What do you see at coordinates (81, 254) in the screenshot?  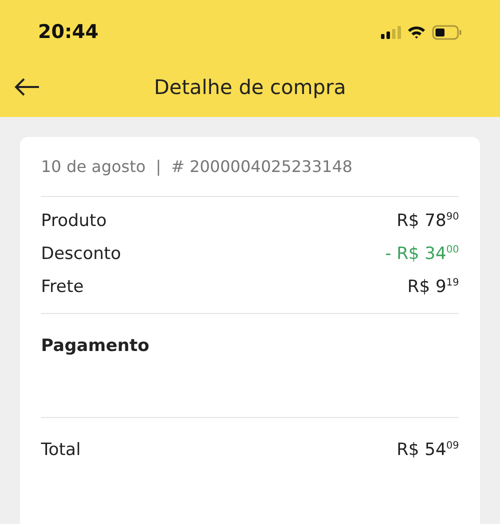 I see `line-label: Desconto` at bounding box center [81, 254].